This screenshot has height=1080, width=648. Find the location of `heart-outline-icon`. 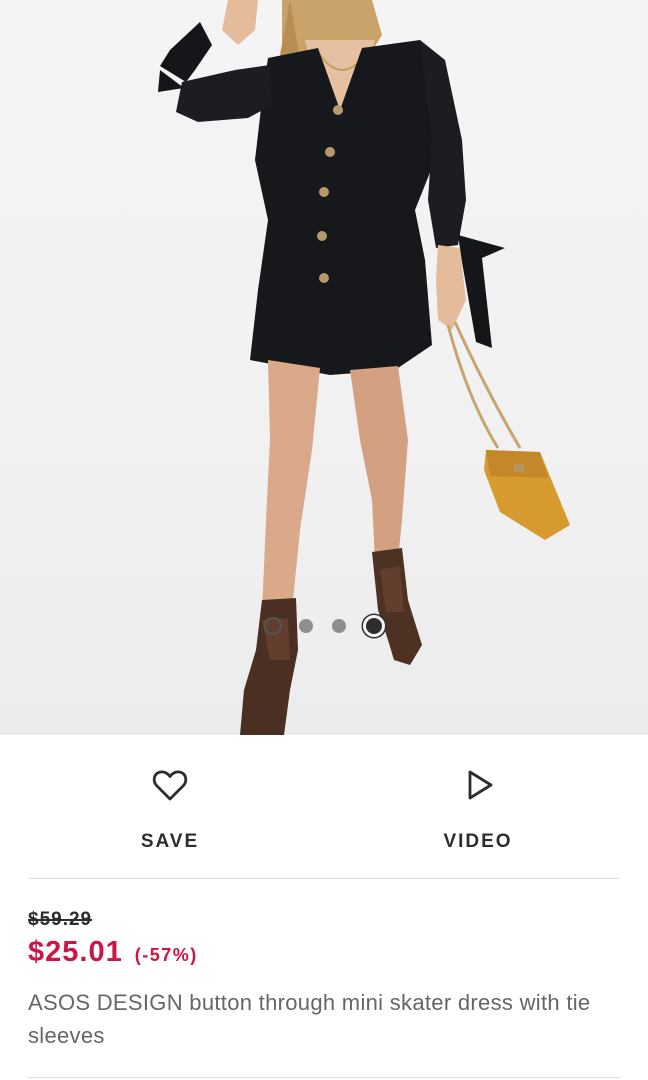

heart-outline-icon is located at coordinates (170, 785).